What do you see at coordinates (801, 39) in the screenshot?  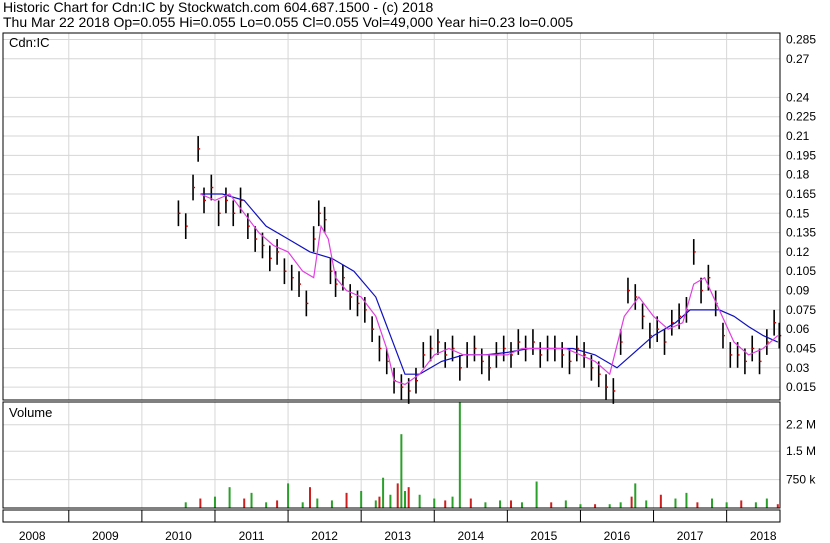 I see `price-tick-label: 0.285` at bounding box center [801, 39].